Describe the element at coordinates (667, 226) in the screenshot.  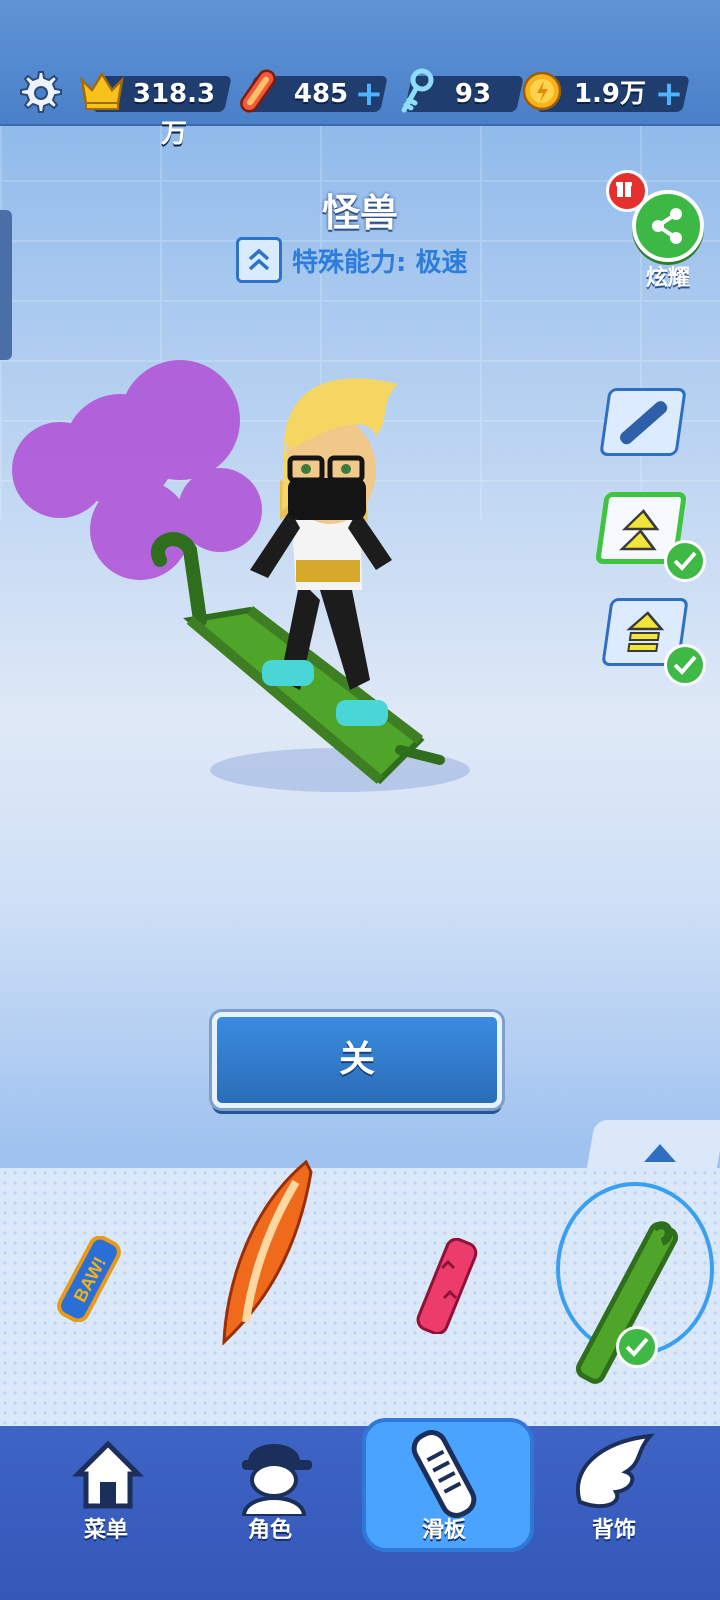
I see `share-icon` at that location.